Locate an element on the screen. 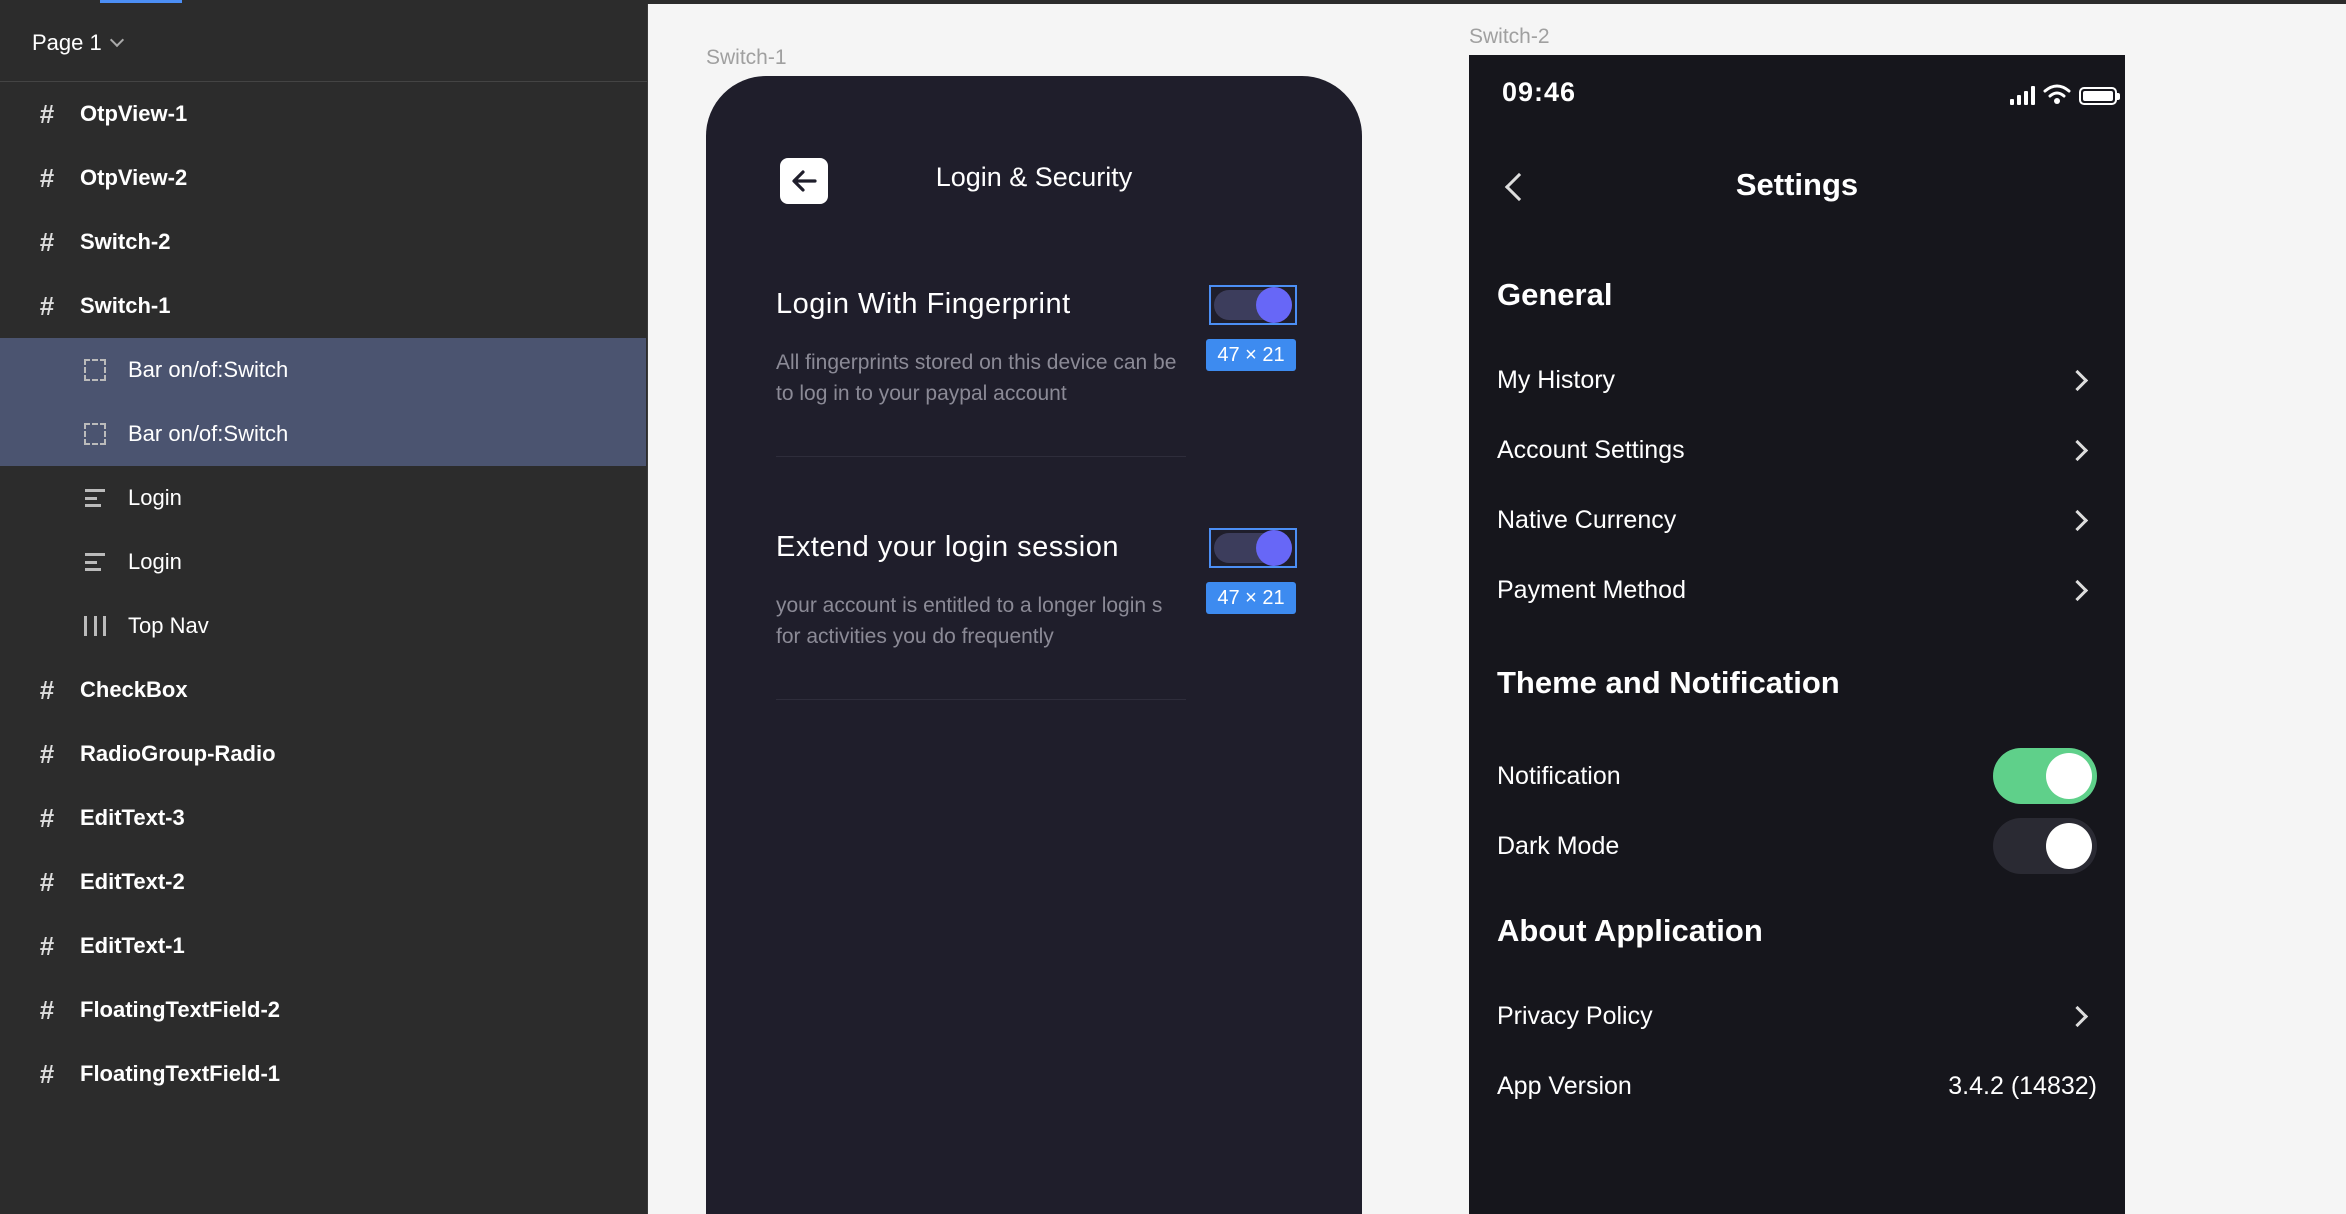 This screenshot has width=2346, height=1214. layer-item-switch-2: # Switch-2 is located at coordinates (323, 242).